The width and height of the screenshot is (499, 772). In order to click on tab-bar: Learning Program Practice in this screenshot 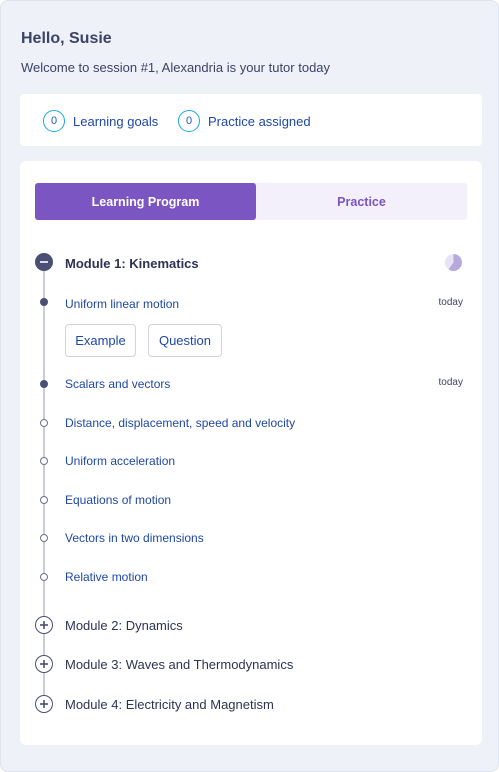, I will do `click(251, 201)`.